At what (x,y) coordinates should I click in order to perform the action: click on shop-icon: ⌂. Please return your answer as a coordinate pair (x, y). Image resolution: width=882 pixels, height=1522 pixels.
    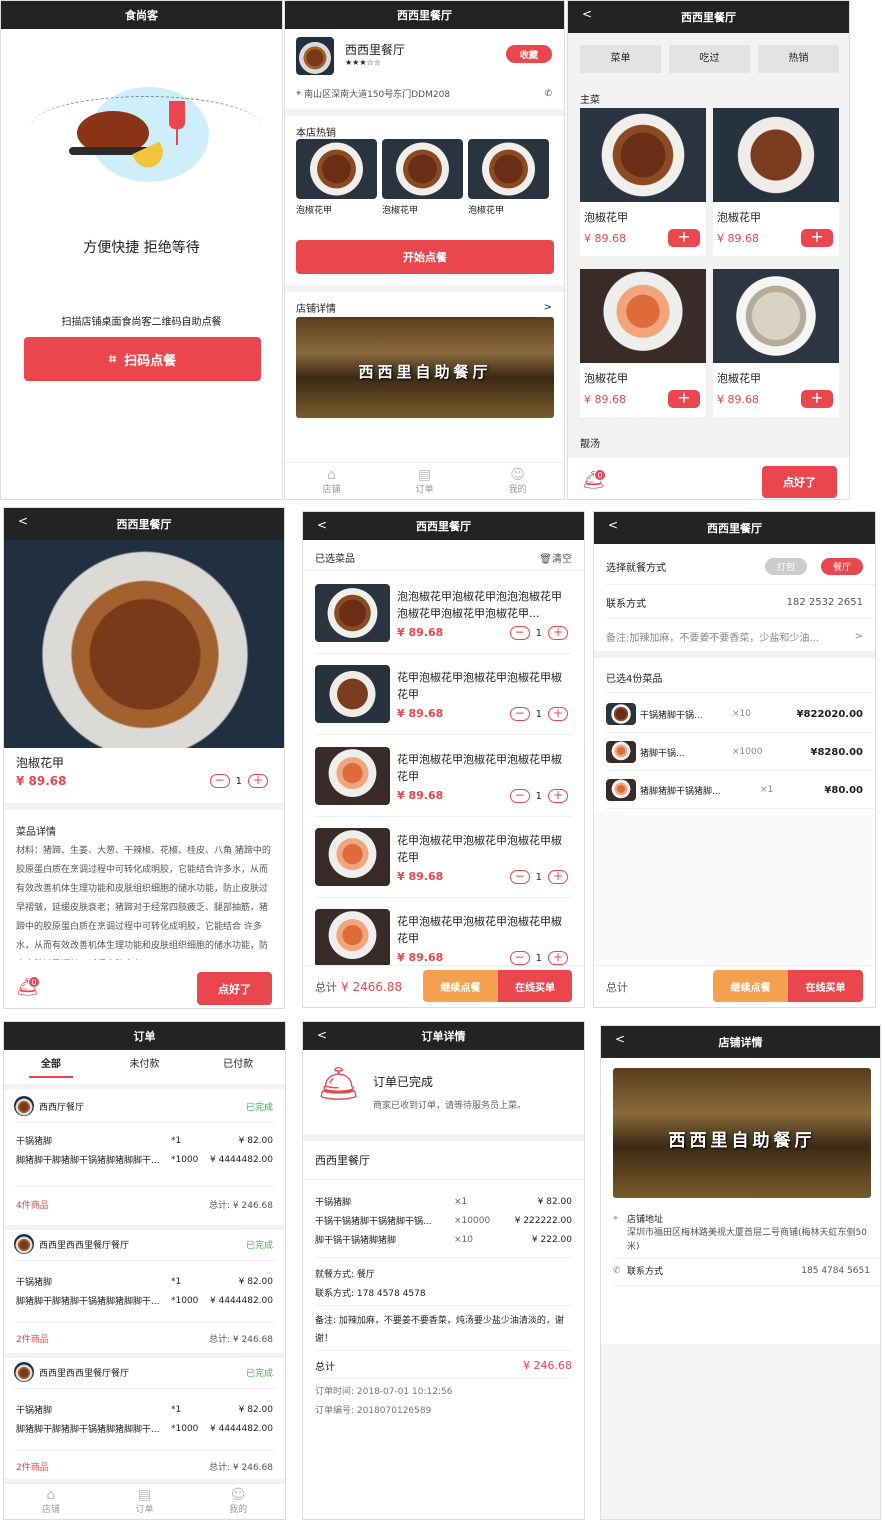
    Looking at the image, I should click on (51, 1495).